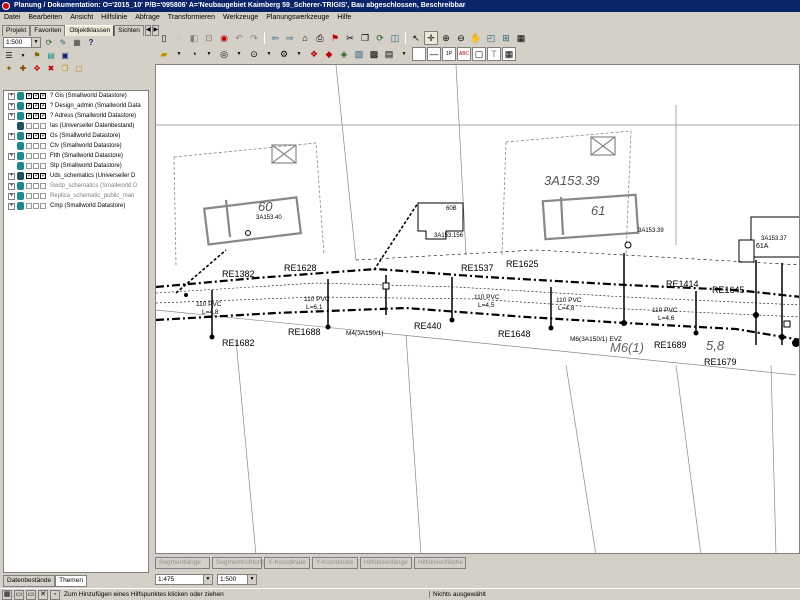 The width and height of the screenshot is (800, 600). Describe the element at coordinates (184, 579) in the screenshot. I see `current-scale-select: 1:475 ▼` at that location.